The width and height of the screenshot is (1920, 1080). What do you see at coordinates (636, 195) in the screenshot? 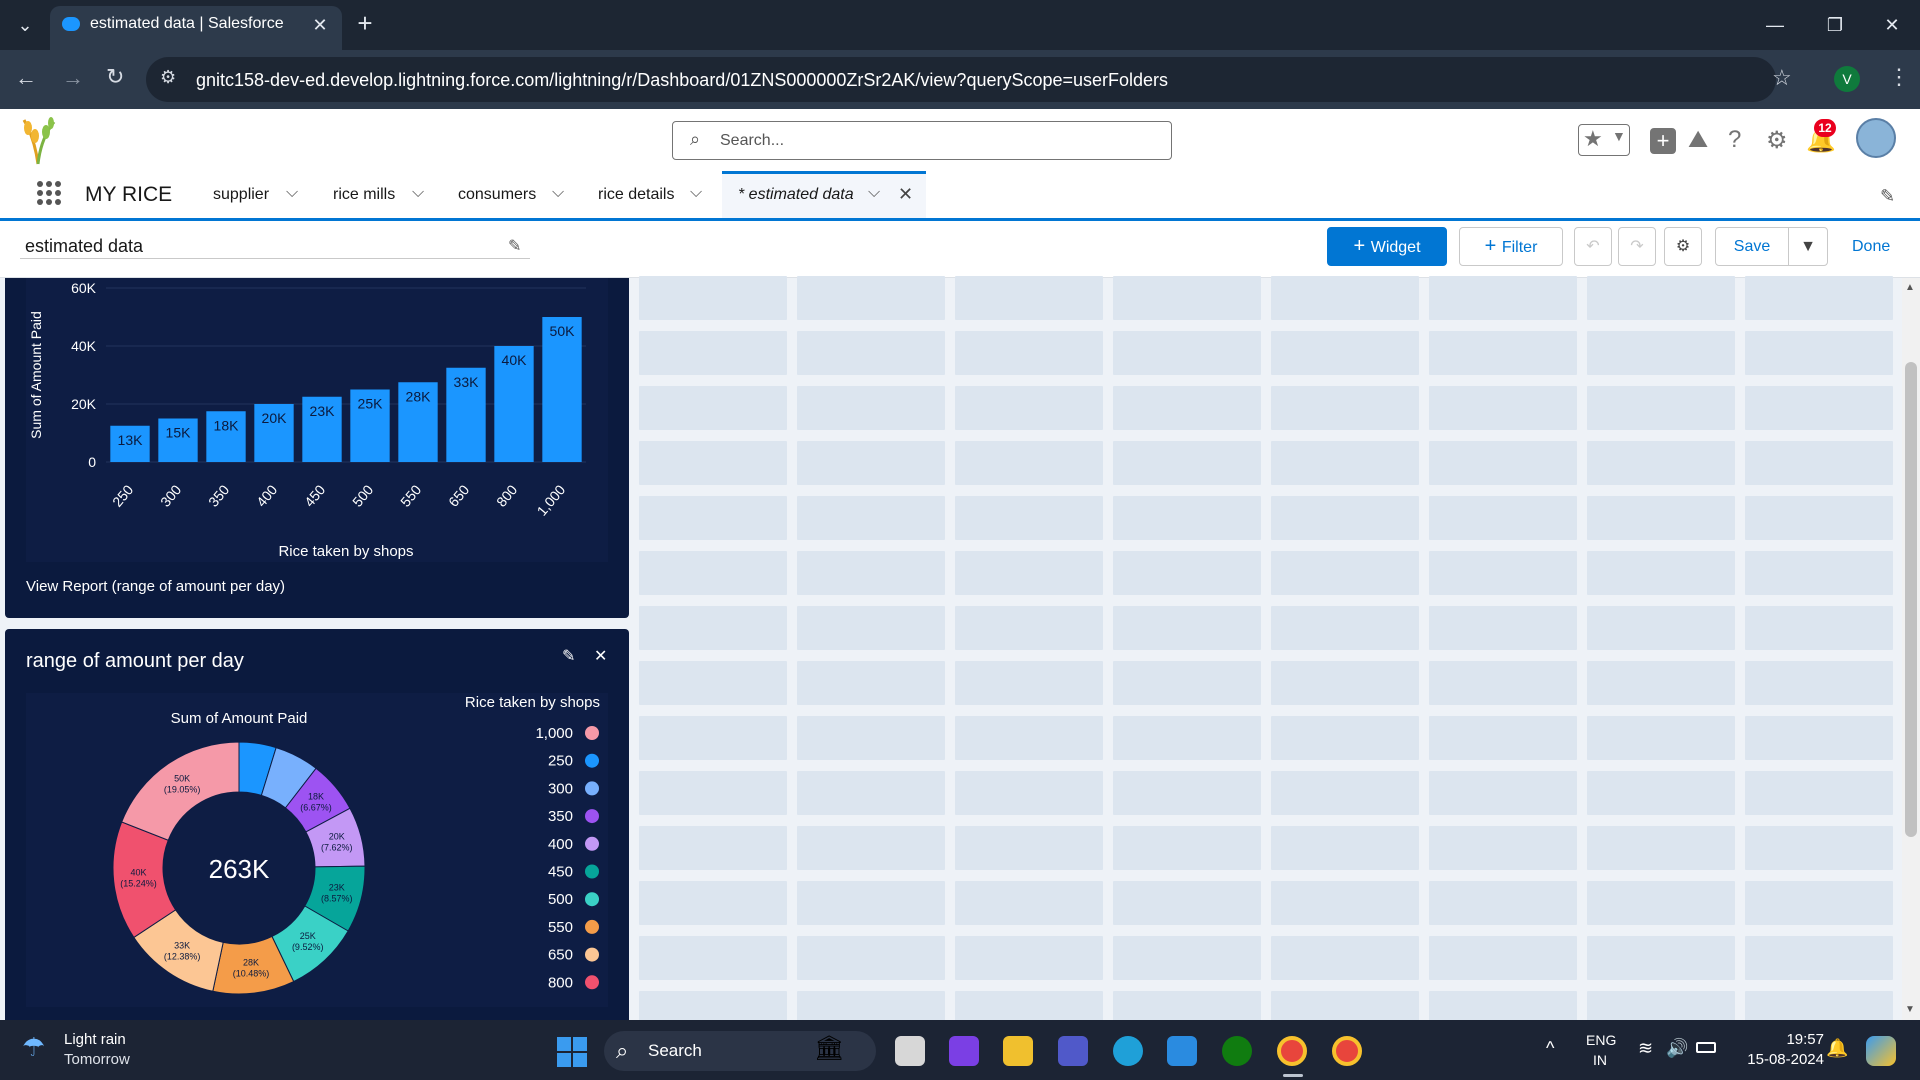
I see `nav-item-rice-details: rice details` at bounding box center [636, 195].